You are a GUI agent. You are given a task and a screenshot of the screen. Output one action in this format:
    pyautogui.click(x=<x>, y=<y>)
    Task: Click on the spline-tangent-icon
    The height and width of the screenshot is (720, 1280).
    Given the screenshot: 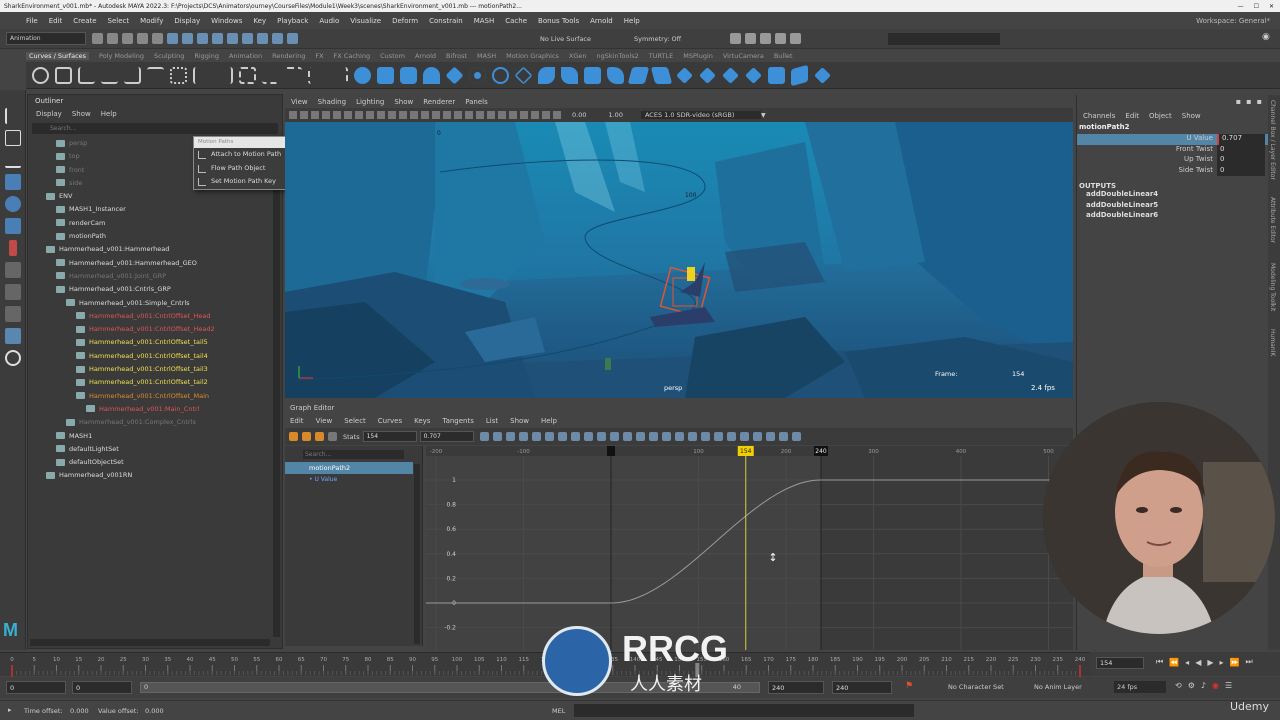 What is the action you would take?
    pyautogui.click(x=536, y=436)
    